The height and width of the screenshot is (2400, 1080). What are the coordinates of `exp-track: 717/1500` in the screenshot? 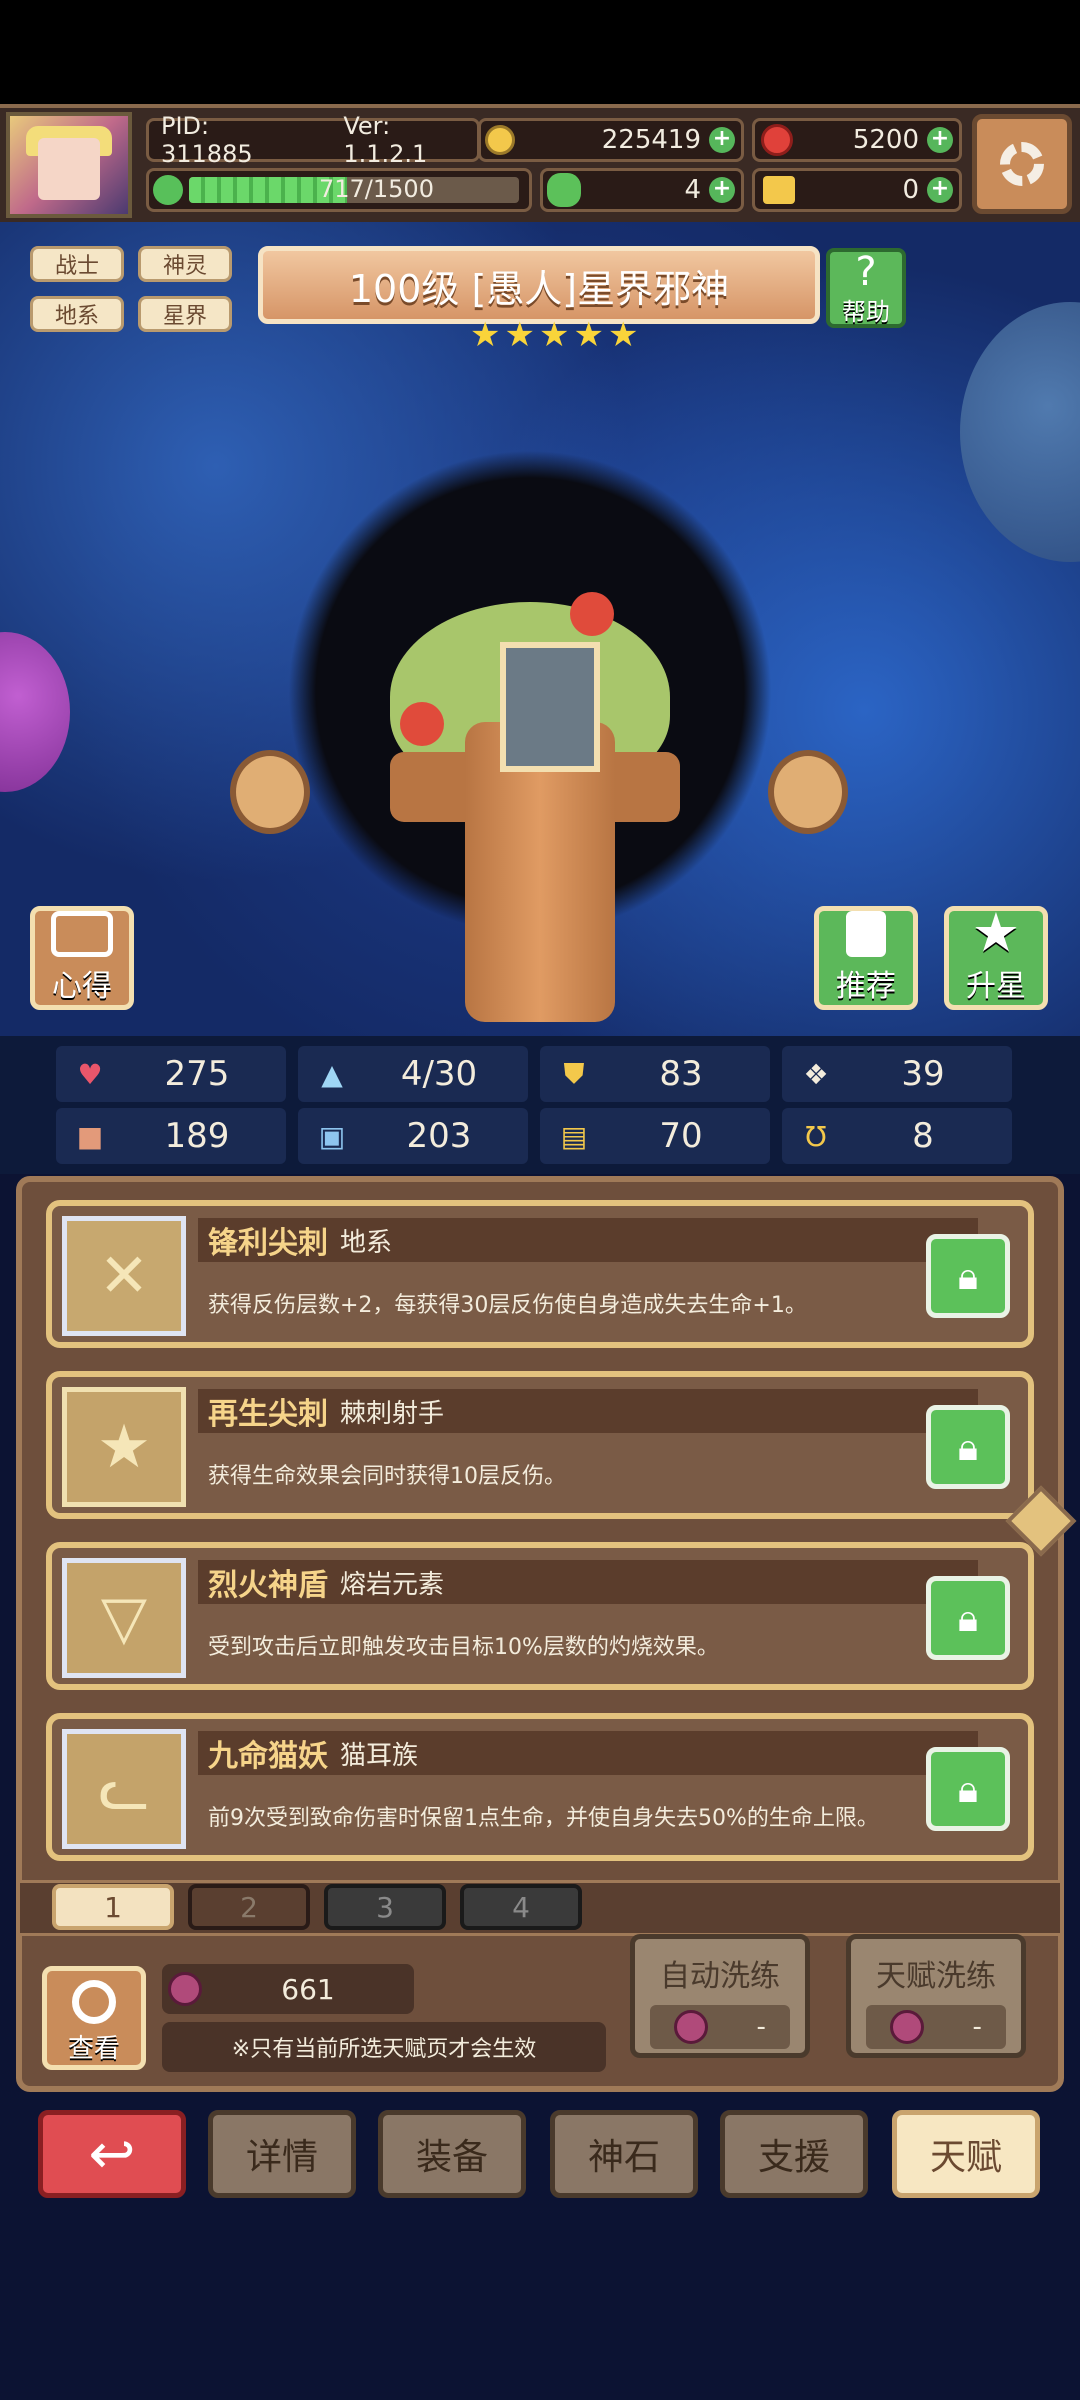 It's located at (354, 190).